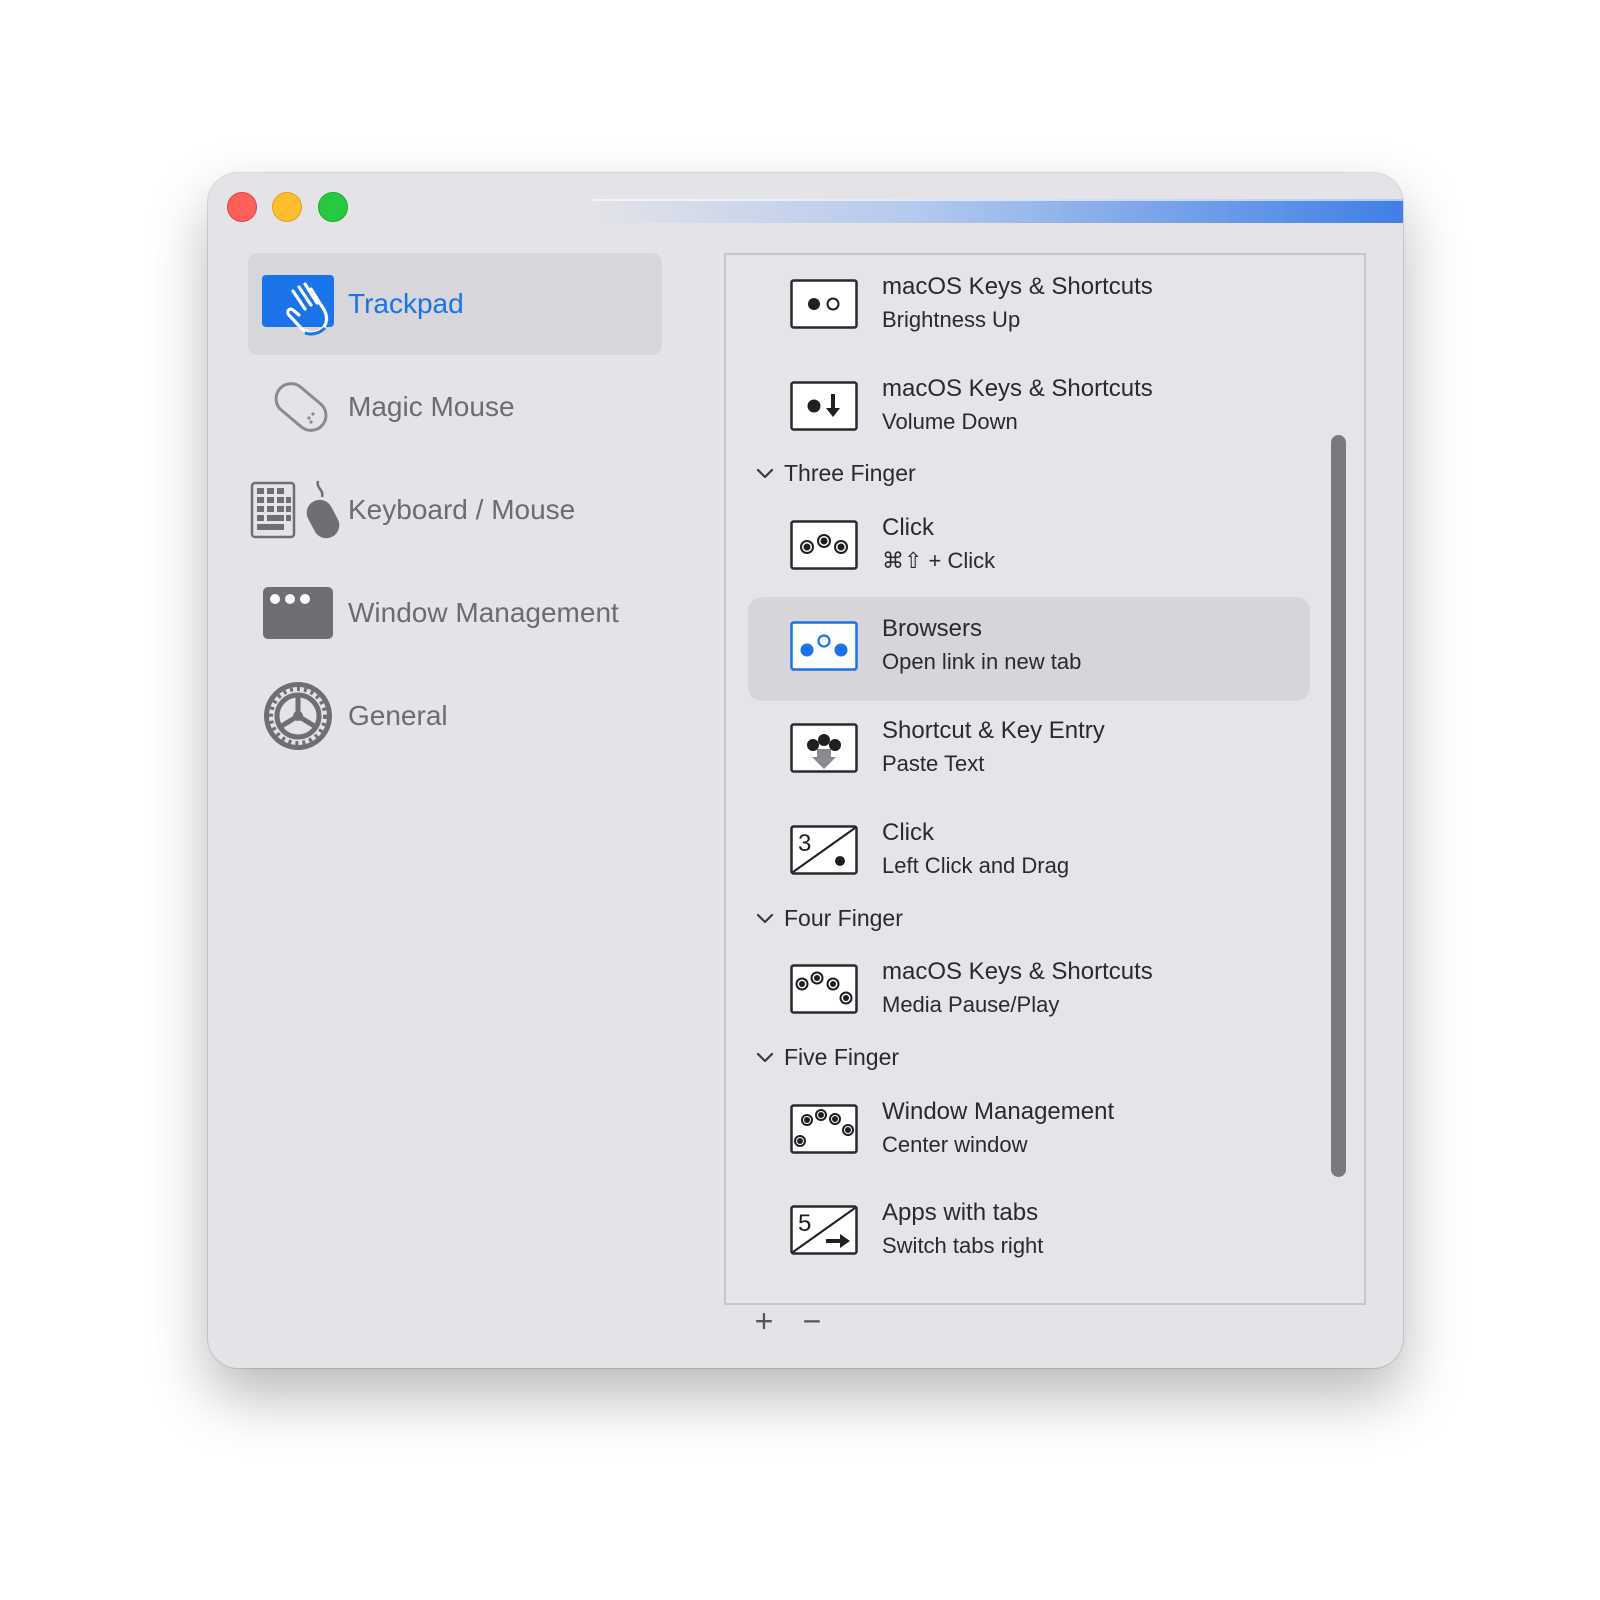 The height and width of the screenshot is (1600, 1600). What do you see at coordinates (1029, 409) in the screenshot?
I see `list-item: macOS Keys & Shortcuts Volume Down` at bounding box center [1029, 409].